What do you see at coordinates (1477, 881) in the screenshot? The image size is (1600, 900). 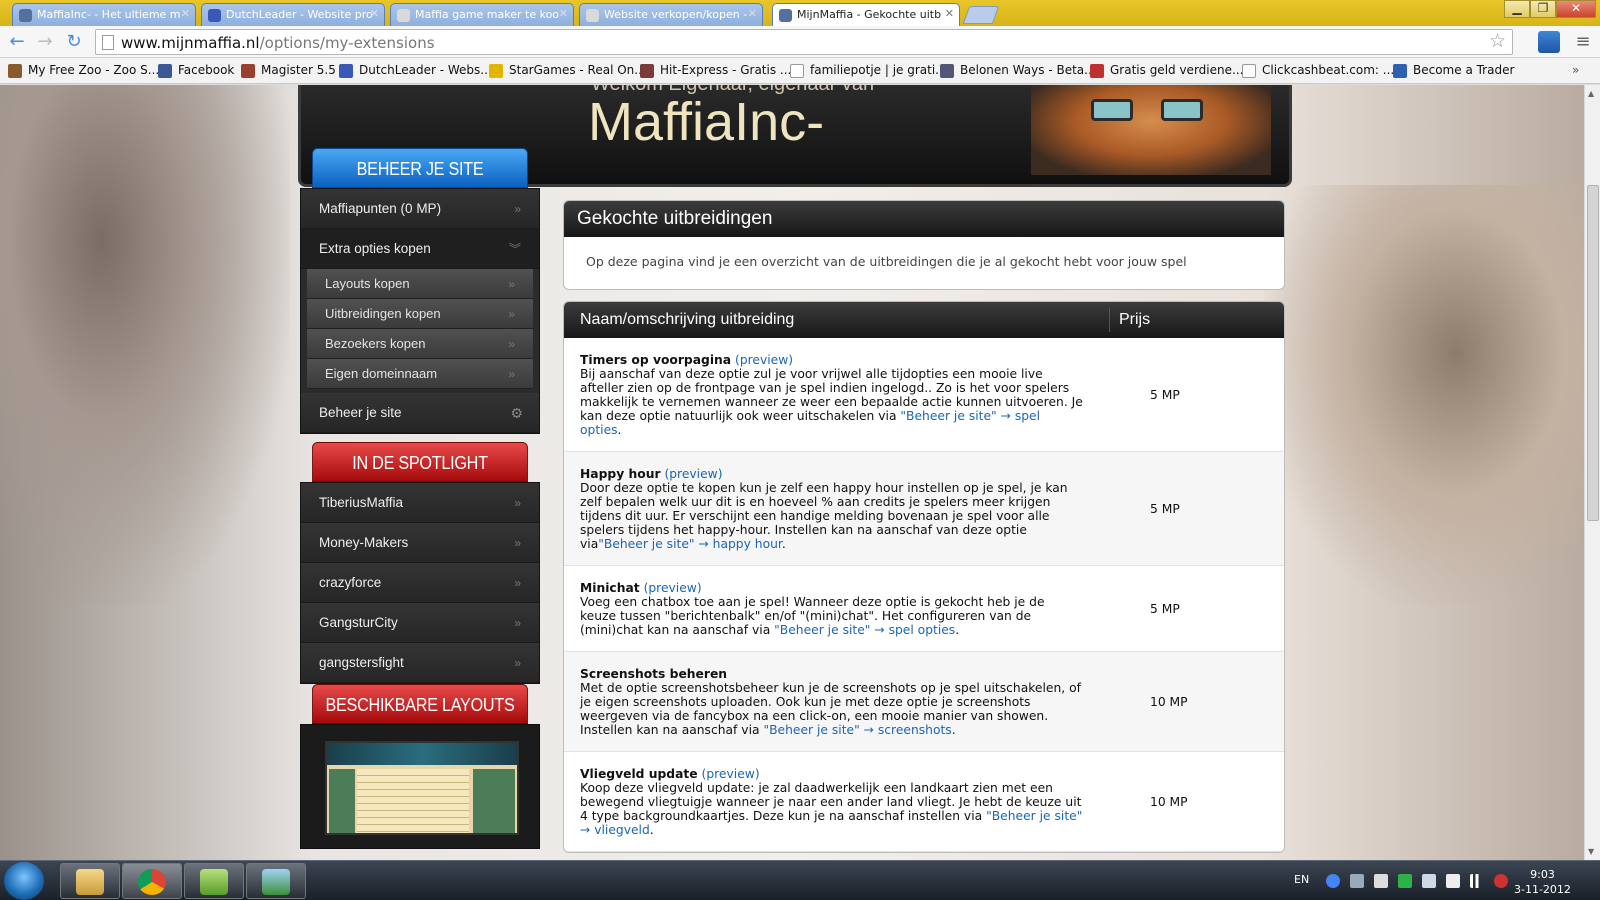 I see `signal-icon` at bounding box center [1477, 881].